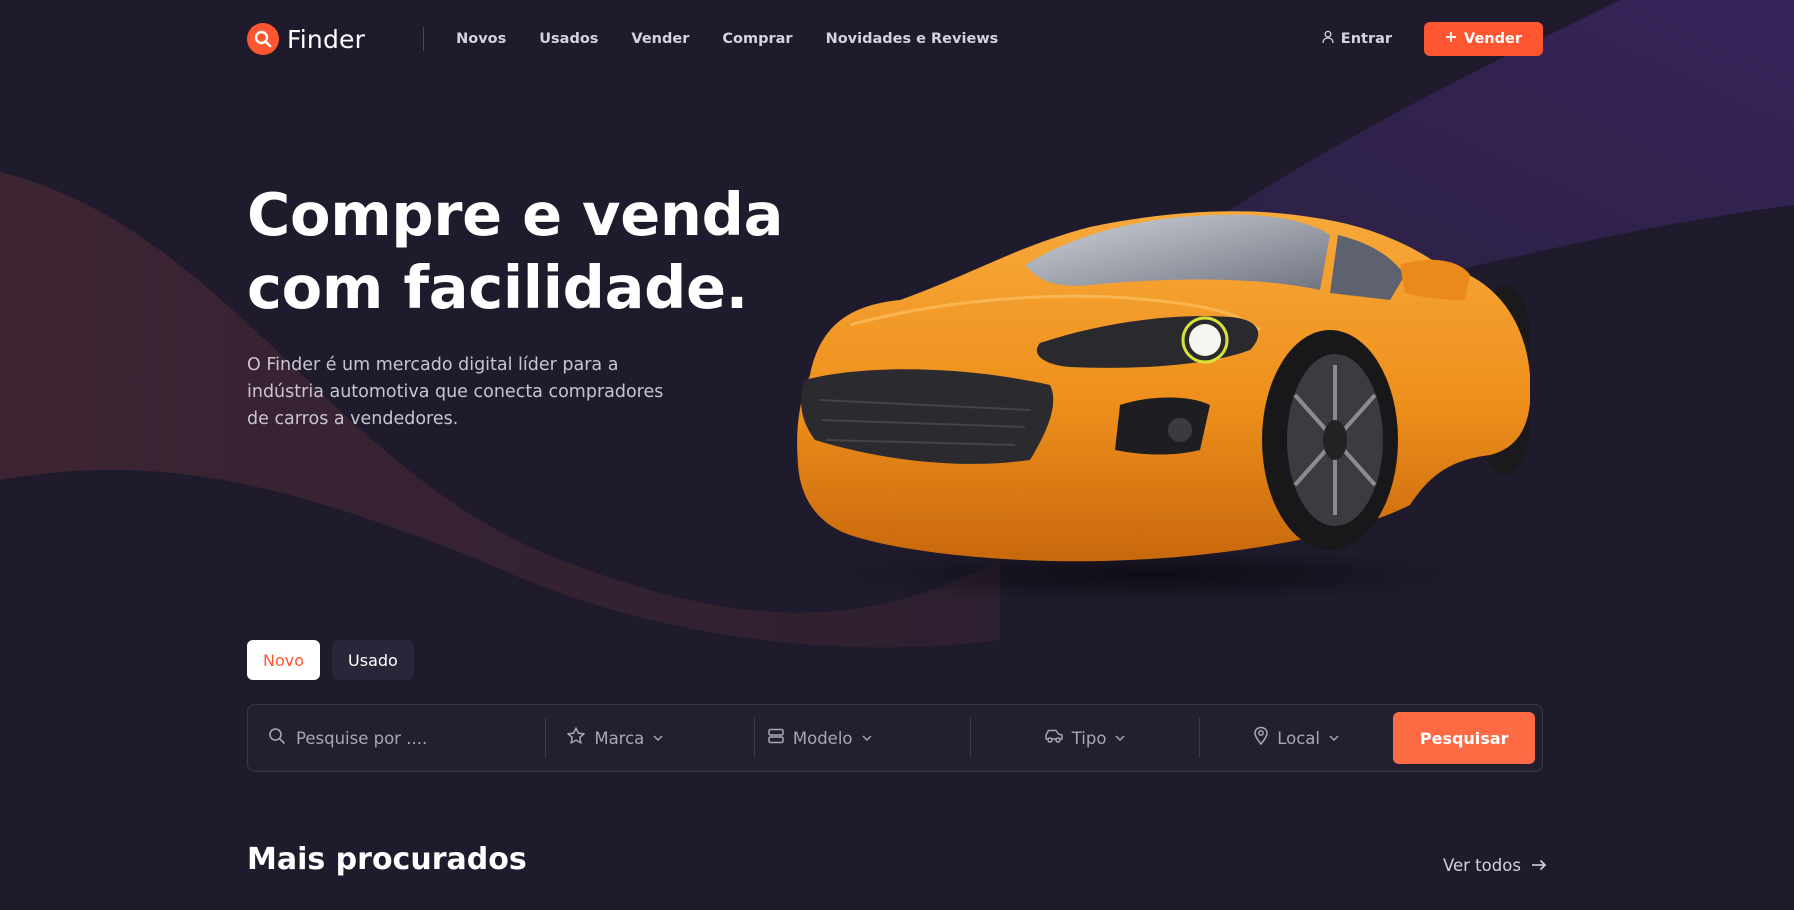  Describe the element at coordinates (1451, 39) in the screenshot. I see `plus-icon` at that location.